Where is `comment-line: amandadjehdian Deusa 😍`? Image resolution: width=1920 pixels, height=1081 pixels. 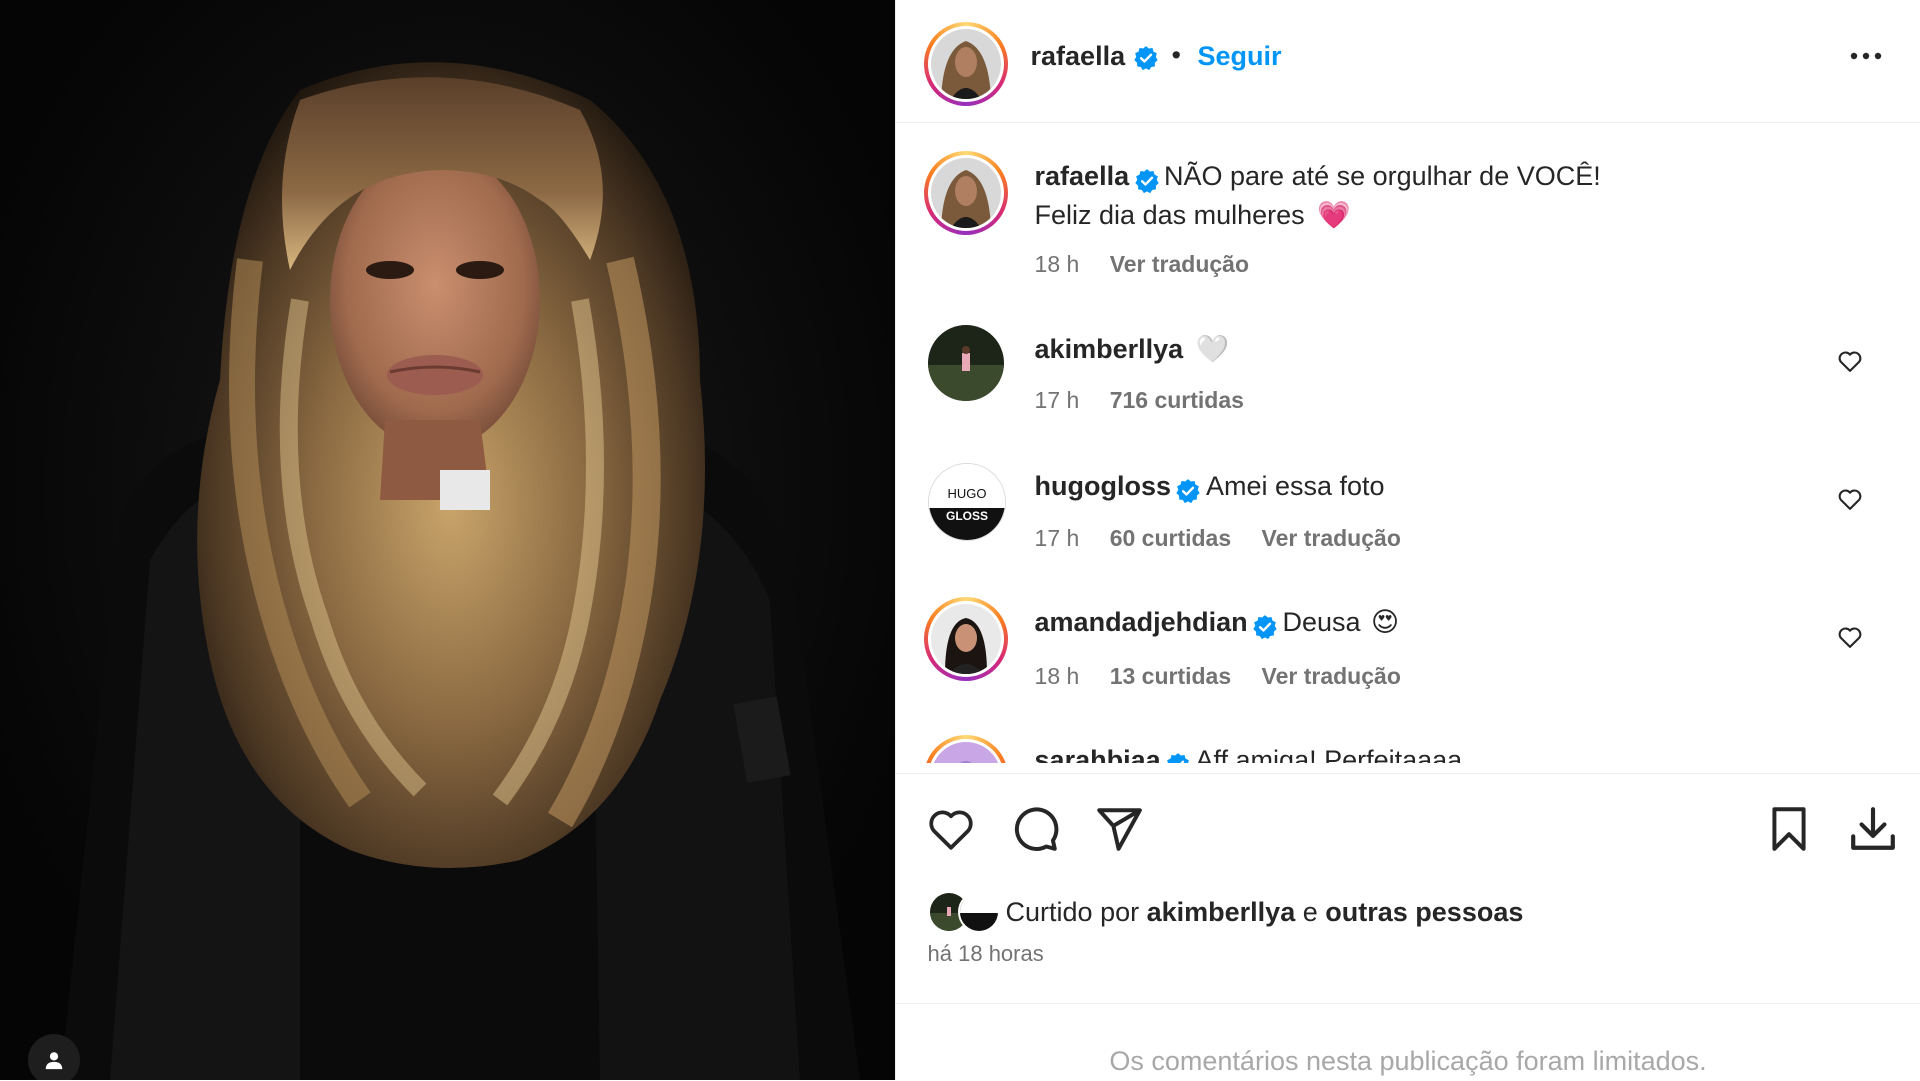 comment-line: amandadjehdian Deusa 😍 is located at coordinates (1217, 623).